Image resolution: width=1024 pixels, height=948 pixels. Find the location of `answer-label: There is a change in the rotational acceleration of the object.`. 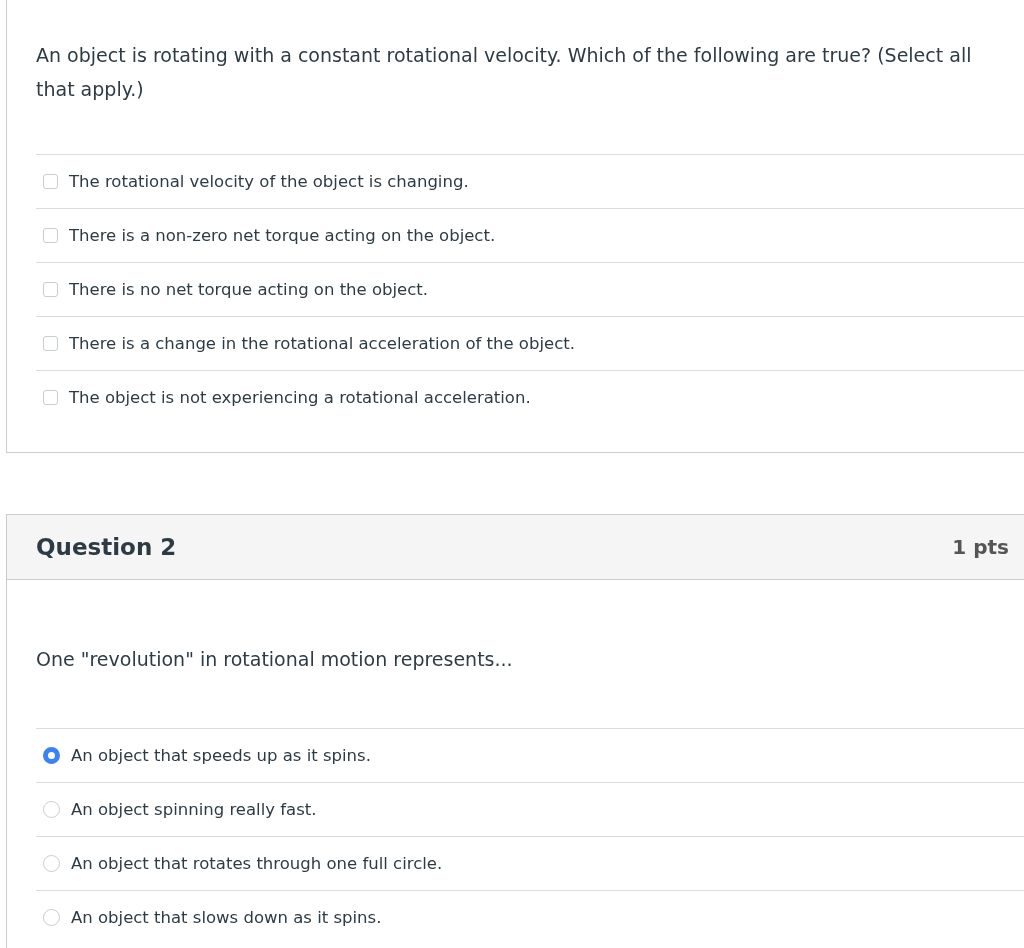

answer-label: There is a change in the rotational acceleration of the object. is located at coordinates (322, 343).